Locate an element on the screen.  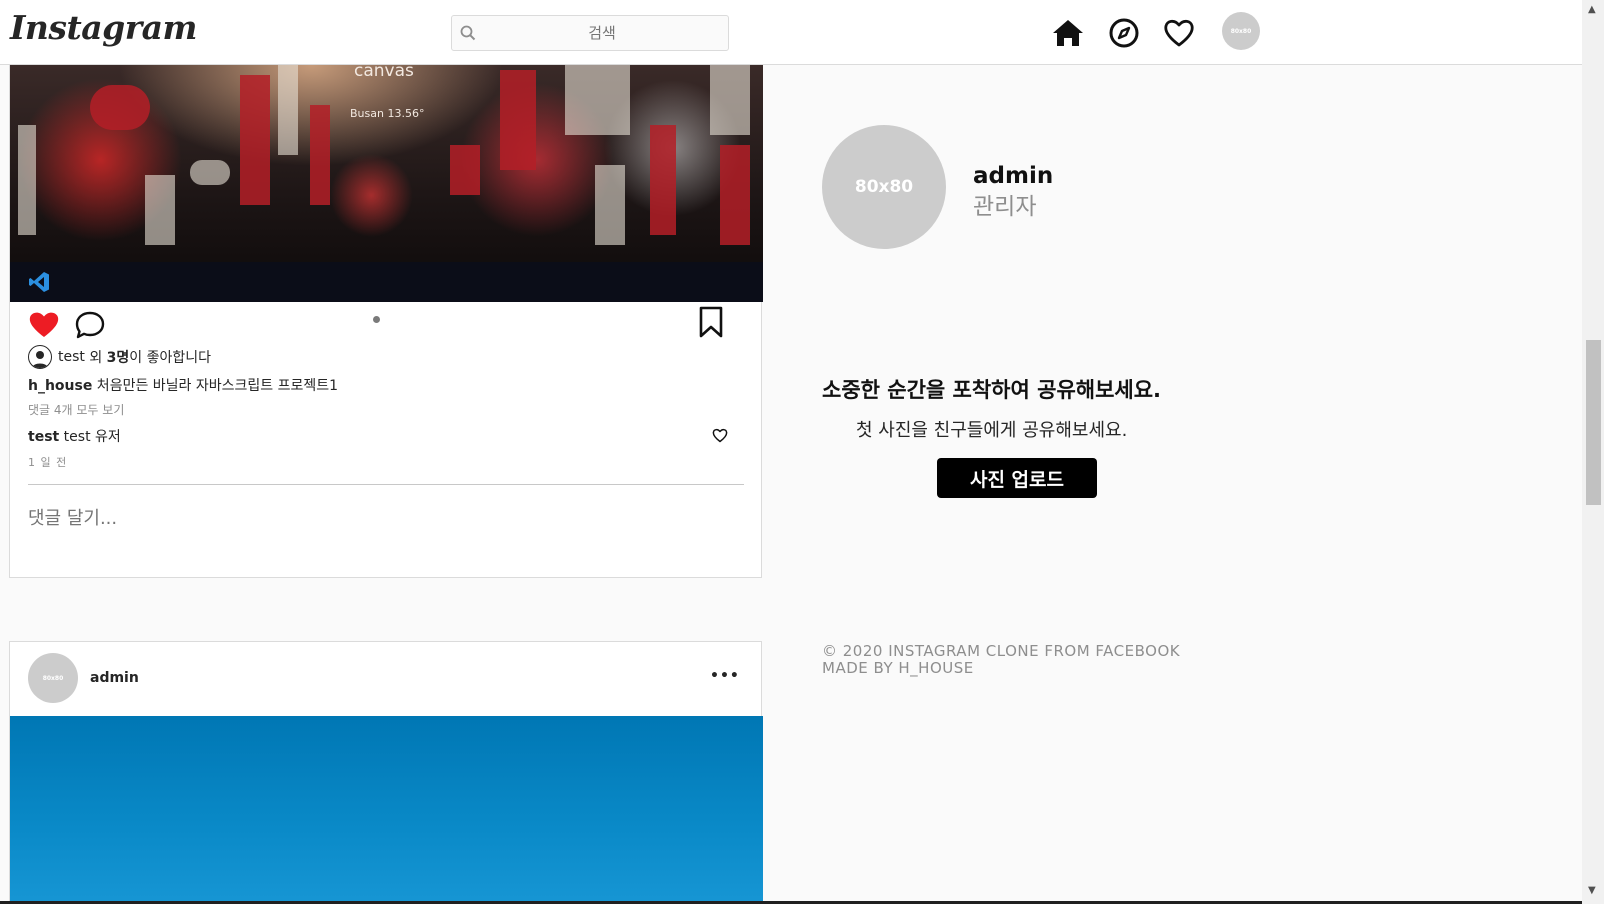
activity-heart-icon is located at coordinates (1179, 33).